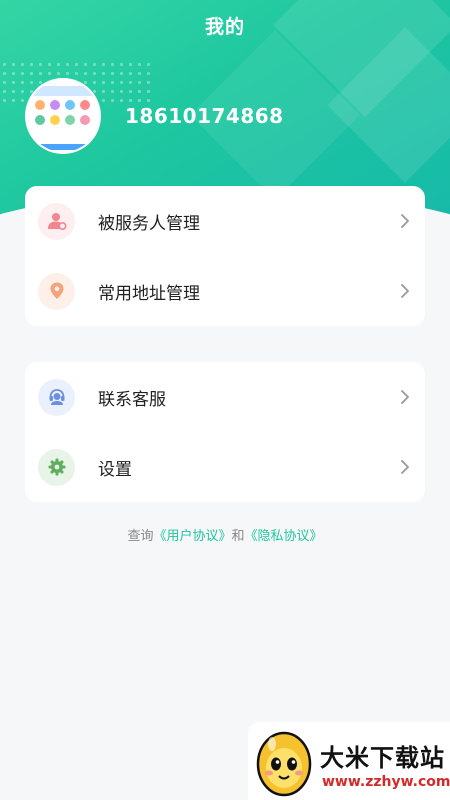  I want to click on map-pin-icon, so click(56, 291).